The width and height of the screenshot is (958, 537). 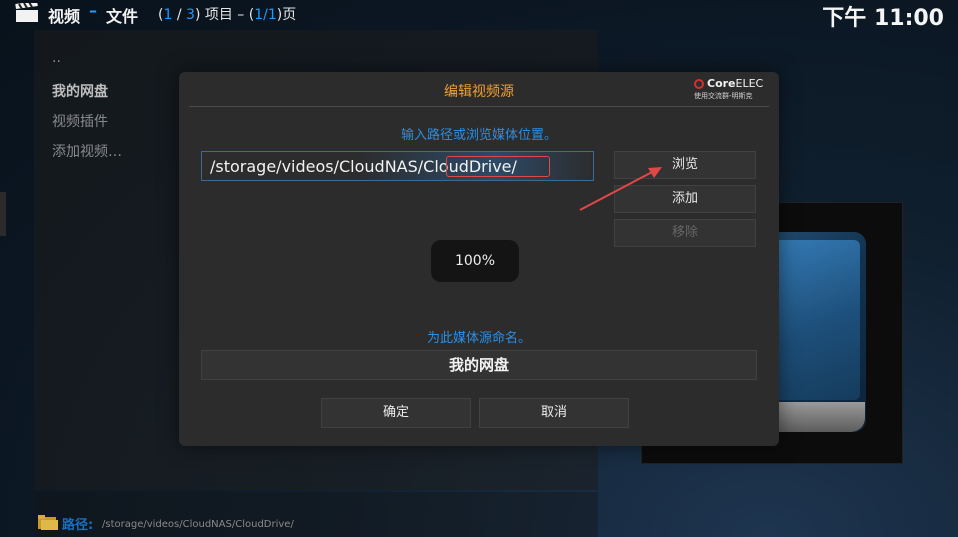 What do you see at coordinates (729, 83) in the screenshot?
I see `coreelec-logo: CoreELEC` at bounding box center [729, 83].